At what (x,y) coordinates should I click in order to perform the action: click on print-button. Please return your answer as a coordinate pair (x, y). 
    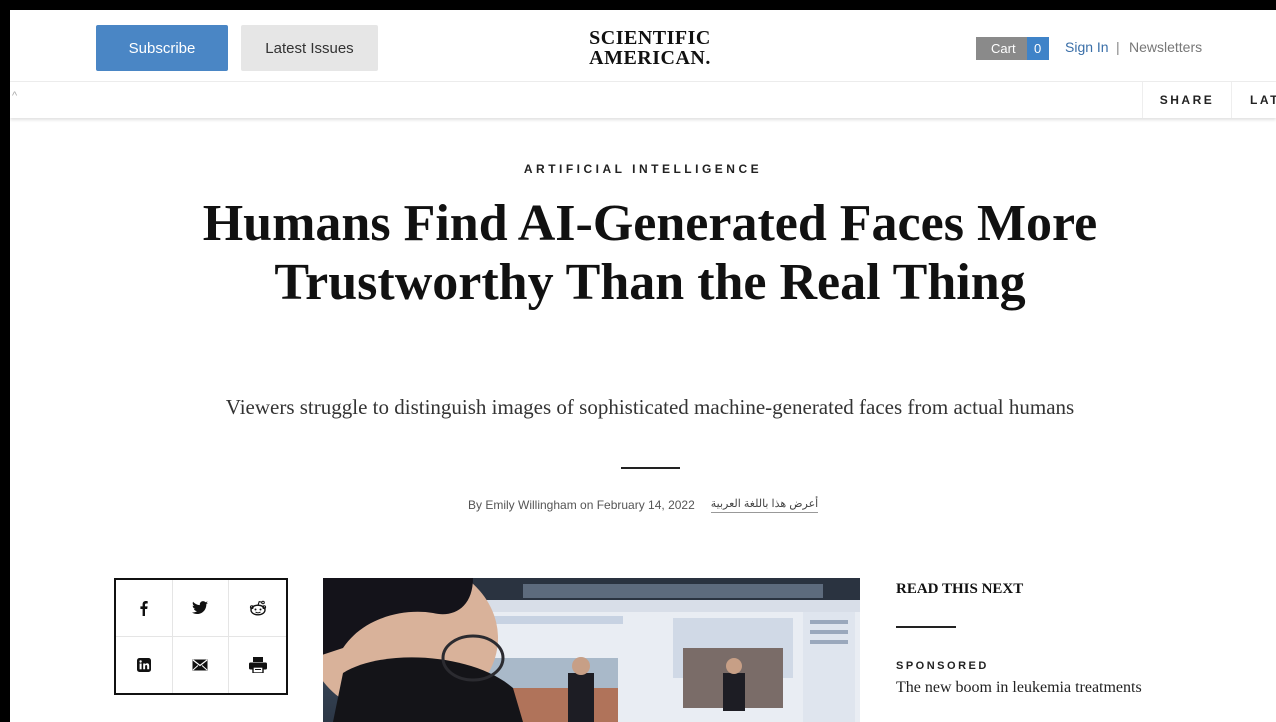
    Looking at the image, I should click on (257, 665).